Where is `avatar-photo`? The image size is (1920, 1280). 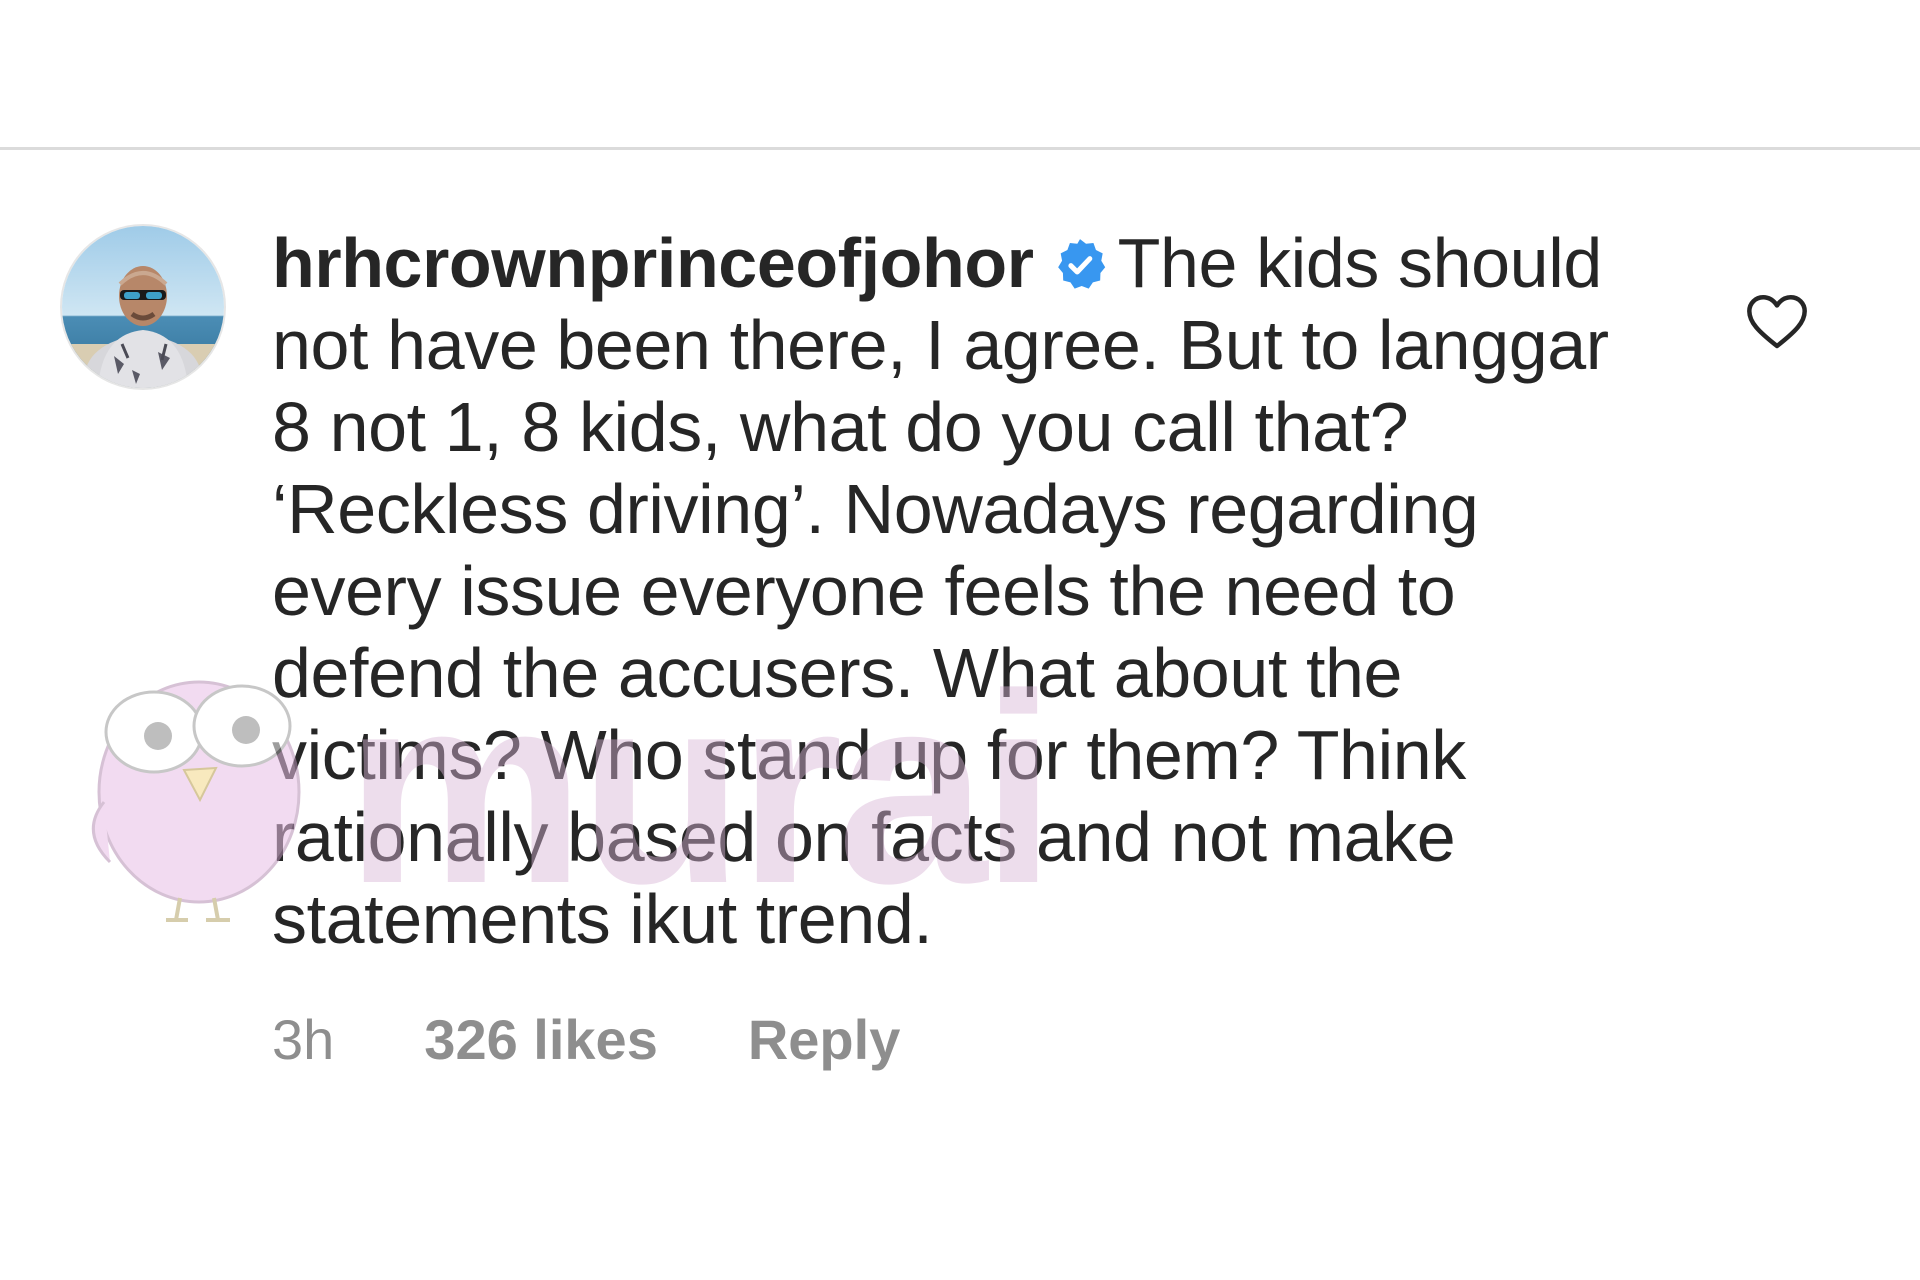
avatar-photo is located at coordinates (143, 307).